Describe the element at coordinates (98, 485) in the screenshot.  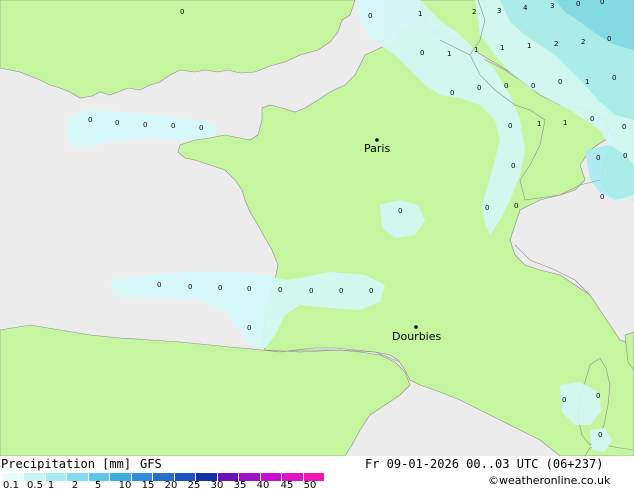
I see `legend-tick-label: 5` at that location.